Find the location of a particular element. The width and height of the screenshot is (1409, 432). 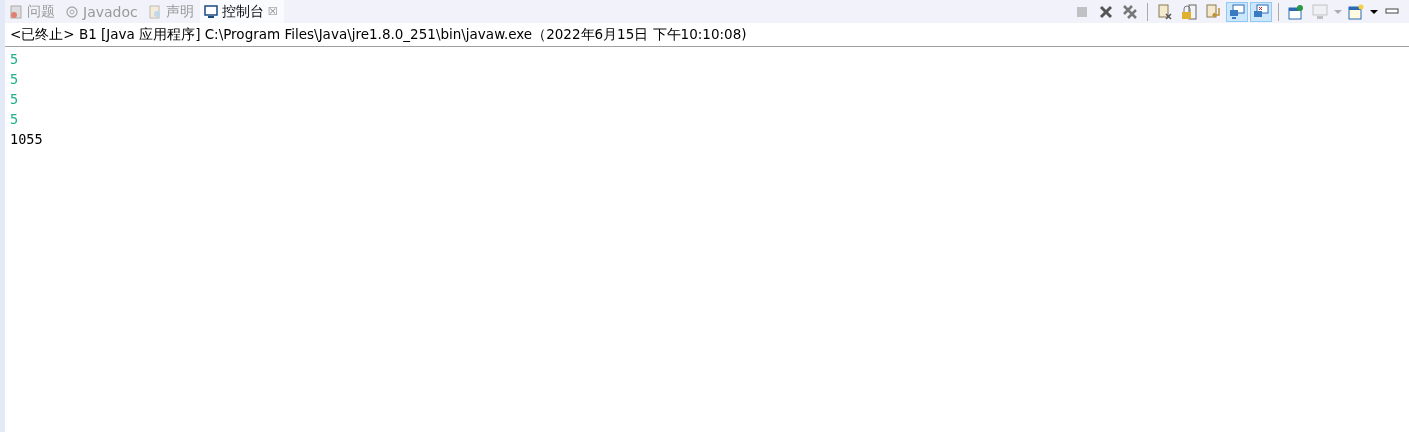

close-icon: ☒ is located at coordinates (272, 11).